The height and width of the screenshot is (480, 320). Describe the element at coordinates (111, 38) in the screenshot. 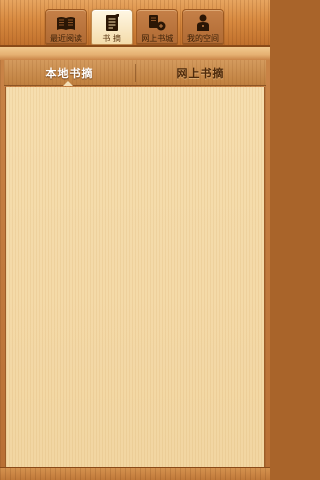

I see `tab-label: 书 摘` at that location.